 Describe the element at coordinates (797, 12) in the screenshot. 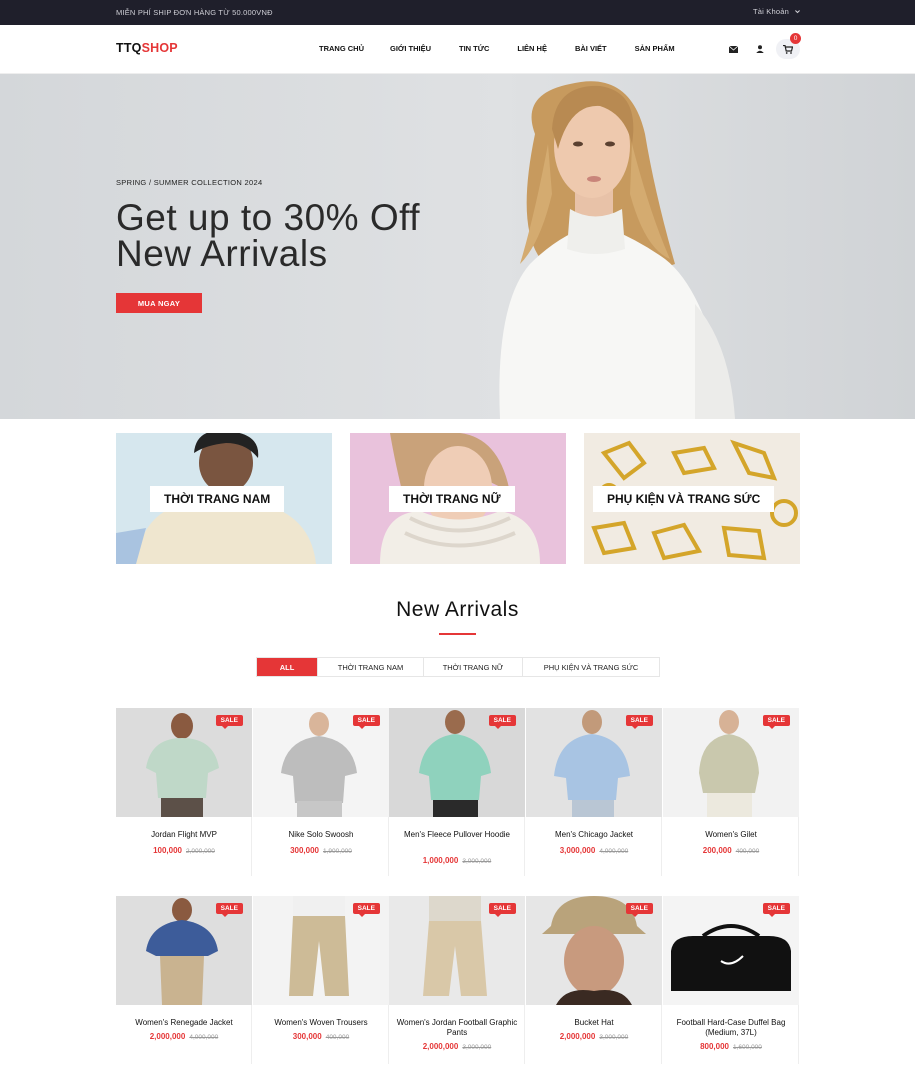

I see `chevron-down-icon` at that location.